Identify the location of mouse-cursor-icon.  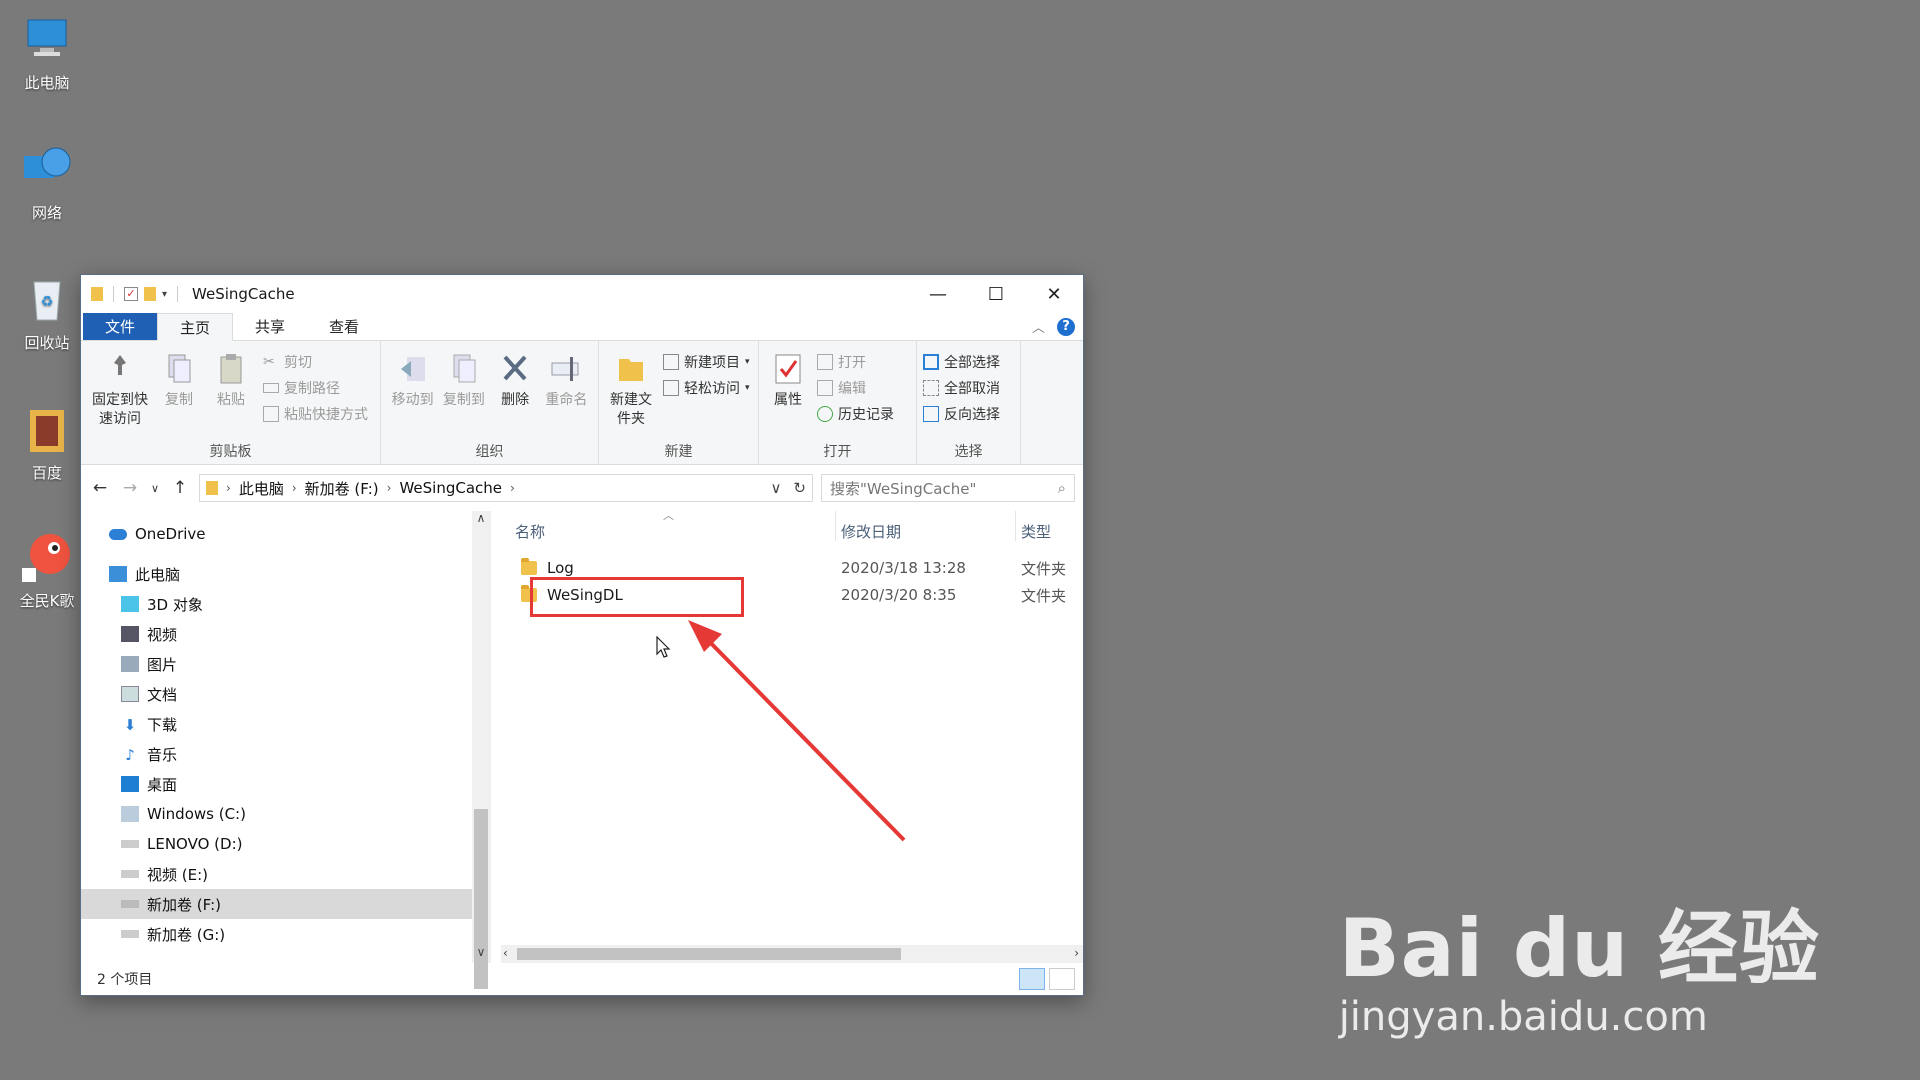
(663, 647).